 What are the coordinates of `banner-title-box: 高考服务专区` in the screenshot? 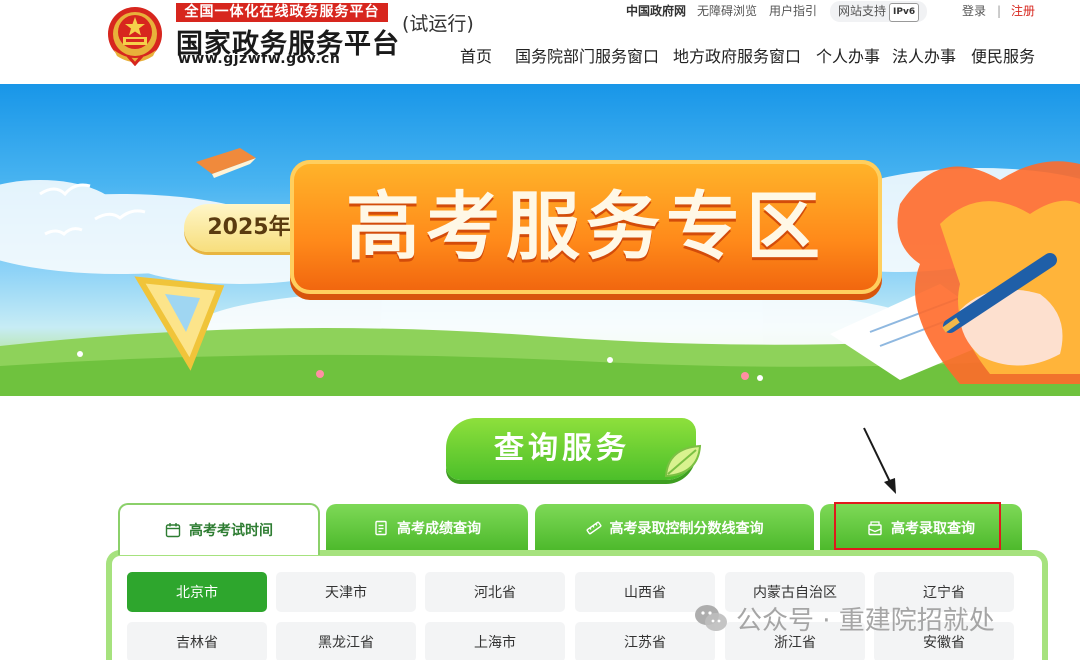 It's located at (586, 227).